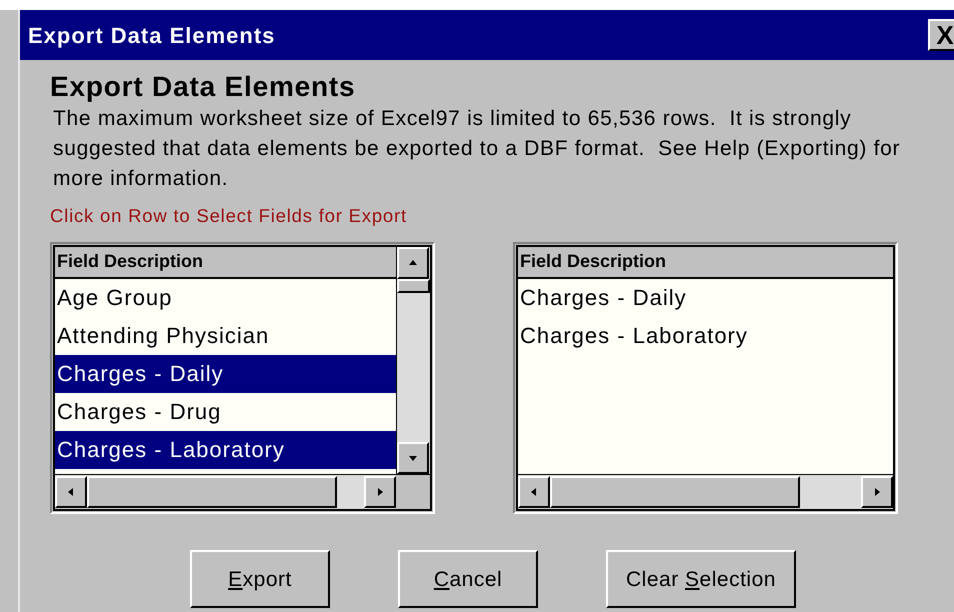  Describe the element at coordinates (225, 335) in the screenshot. I see `list-row: Attending Physician` at that location.